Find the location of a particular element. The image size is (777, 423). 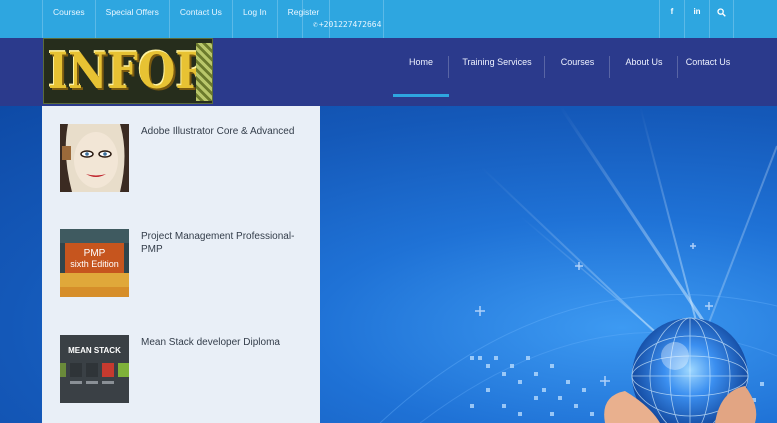

course-title: Project Management Professional-PMP is located at coordinates (226, 243).